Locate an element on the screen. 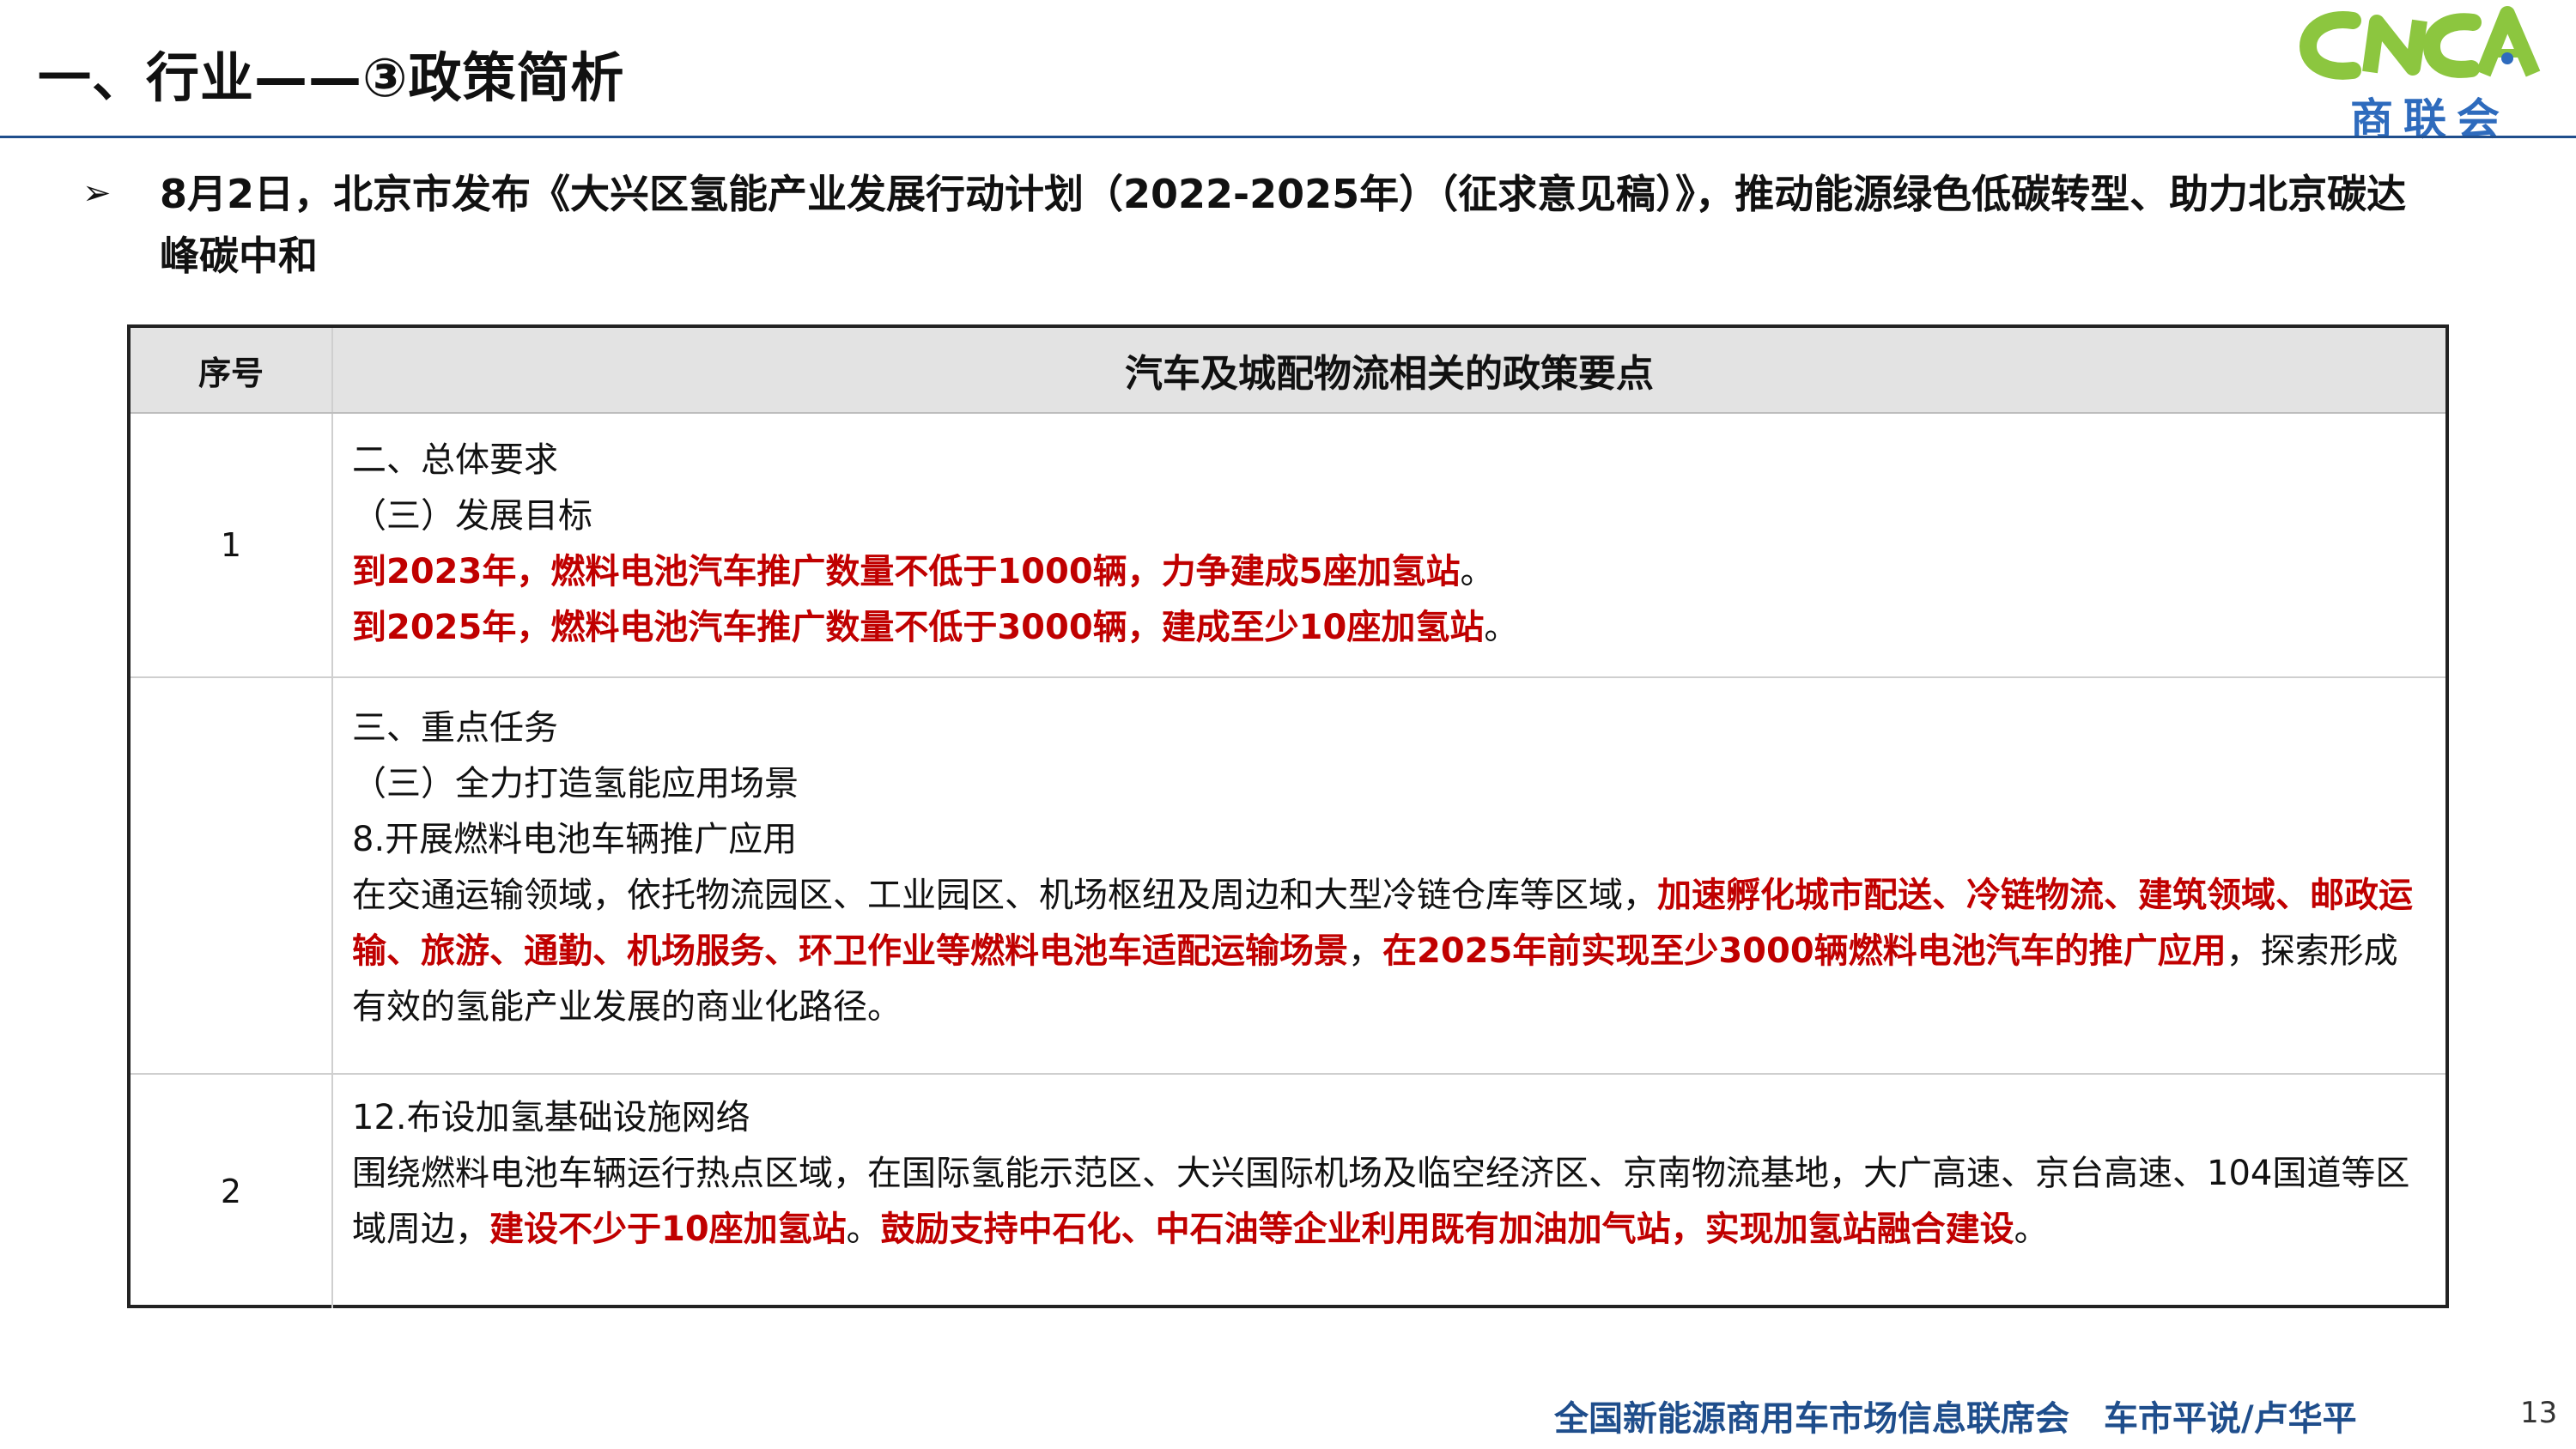  page-number: 13 is located at coordinates (2539, 1413).